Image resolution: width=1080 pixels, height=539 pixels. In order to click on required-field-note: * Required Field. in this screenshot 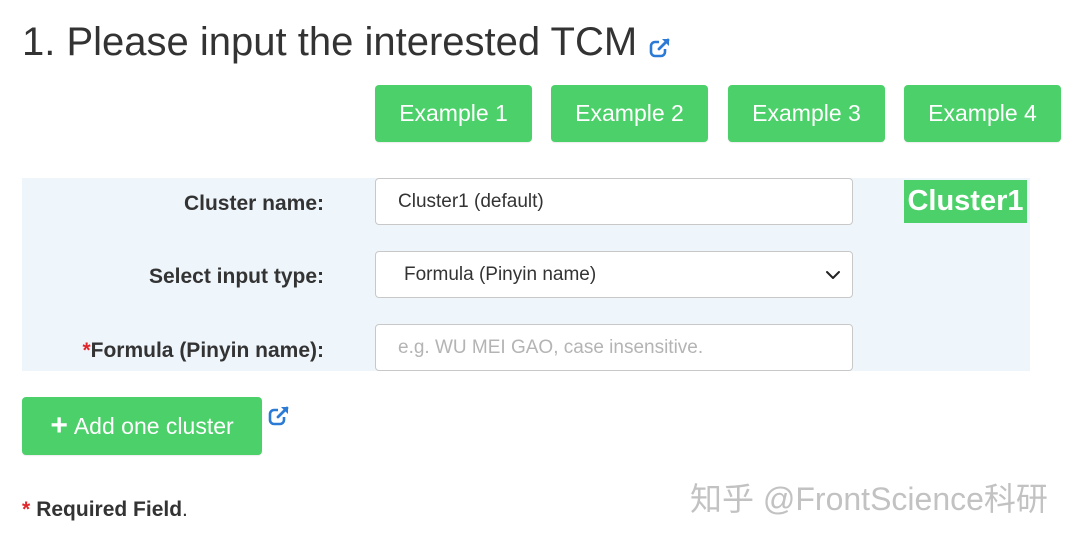, I will do `click(105, 510)`.